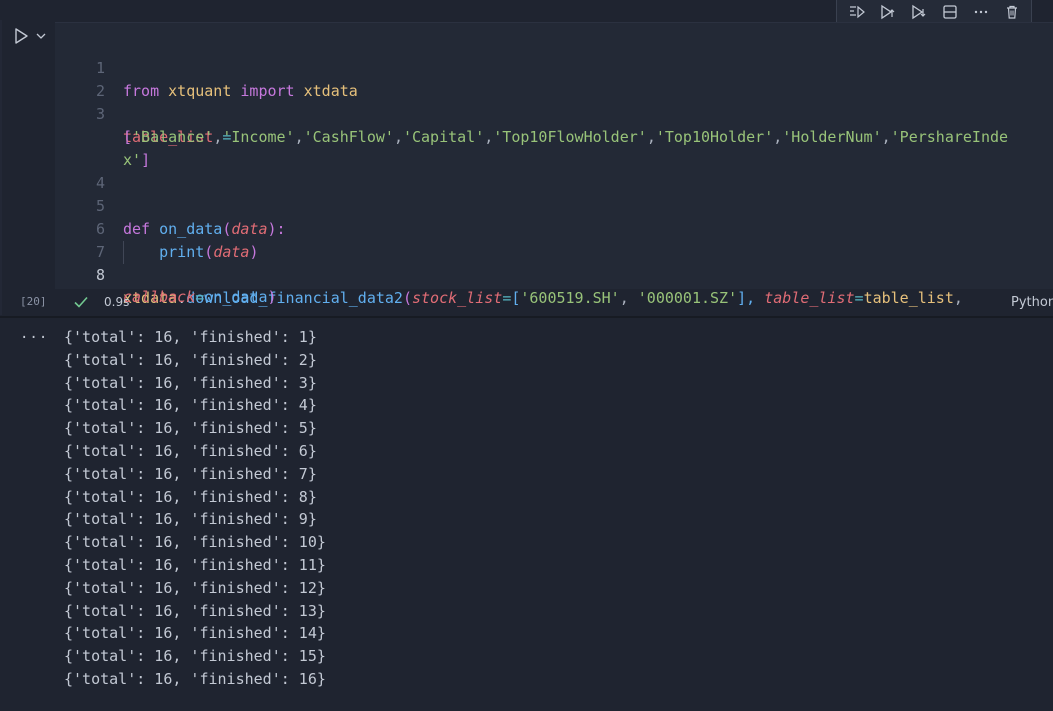  I want to click on output-line: {'total': 16, 'finished': 4}, so click(190, 405).